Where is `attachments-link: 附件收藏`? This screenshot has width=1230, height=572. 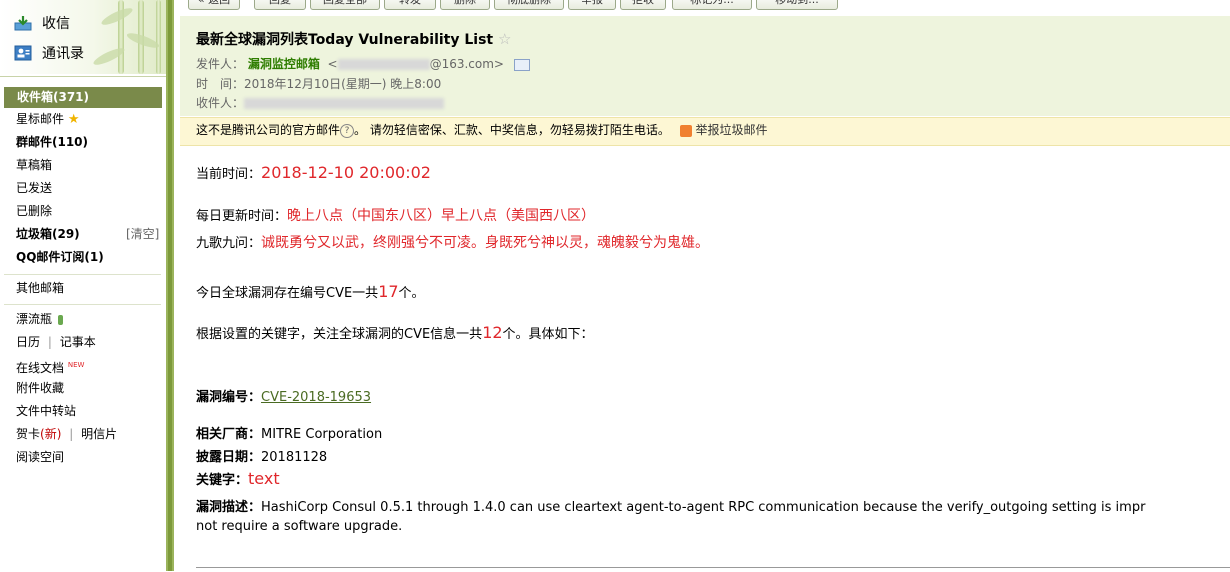 attachments-link: 附件收藏 is located at coordinates (40, 388).